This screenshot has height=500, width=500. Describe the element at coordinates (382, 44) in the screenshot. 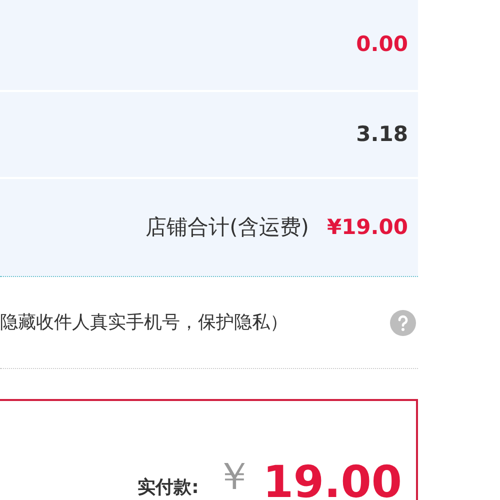

I see `row-value: 0.00` at that location.